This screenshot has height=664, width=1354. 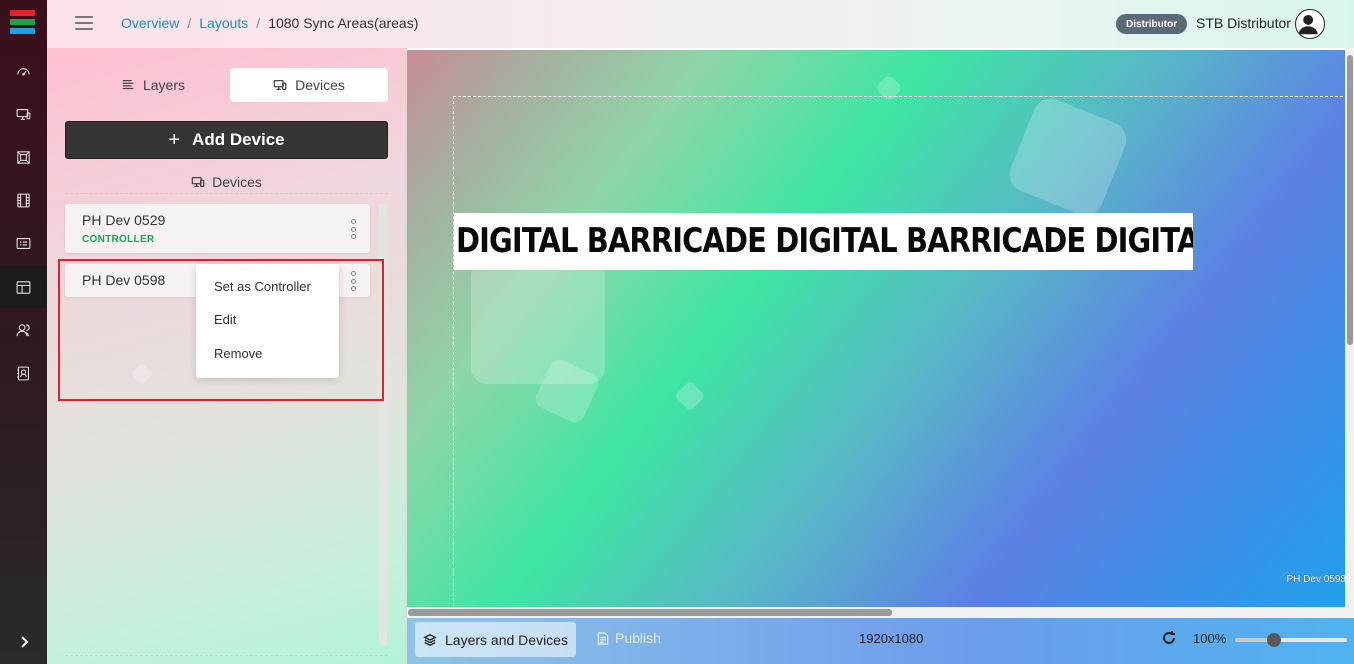 I want to click on refresh-icon, so click(x=1169, y=637).